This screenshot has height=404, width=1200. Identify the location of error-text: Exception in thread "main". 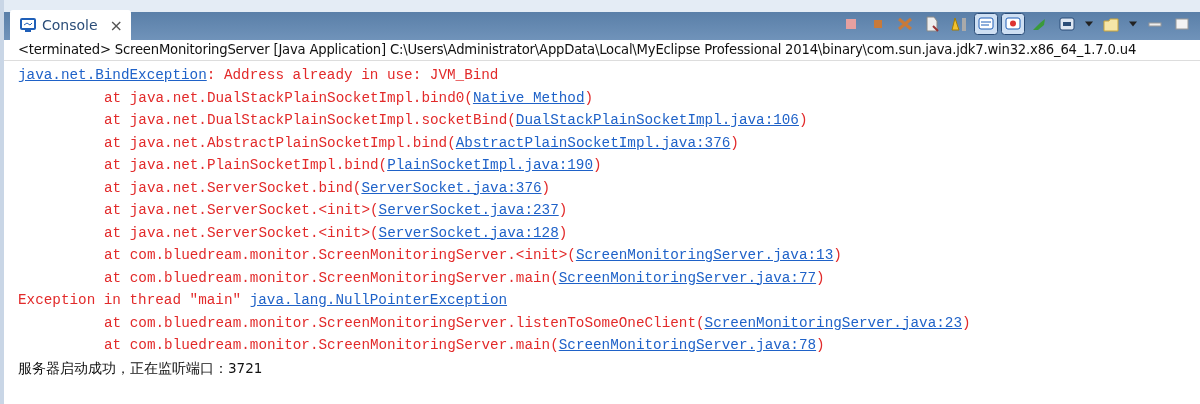
(130, 300).